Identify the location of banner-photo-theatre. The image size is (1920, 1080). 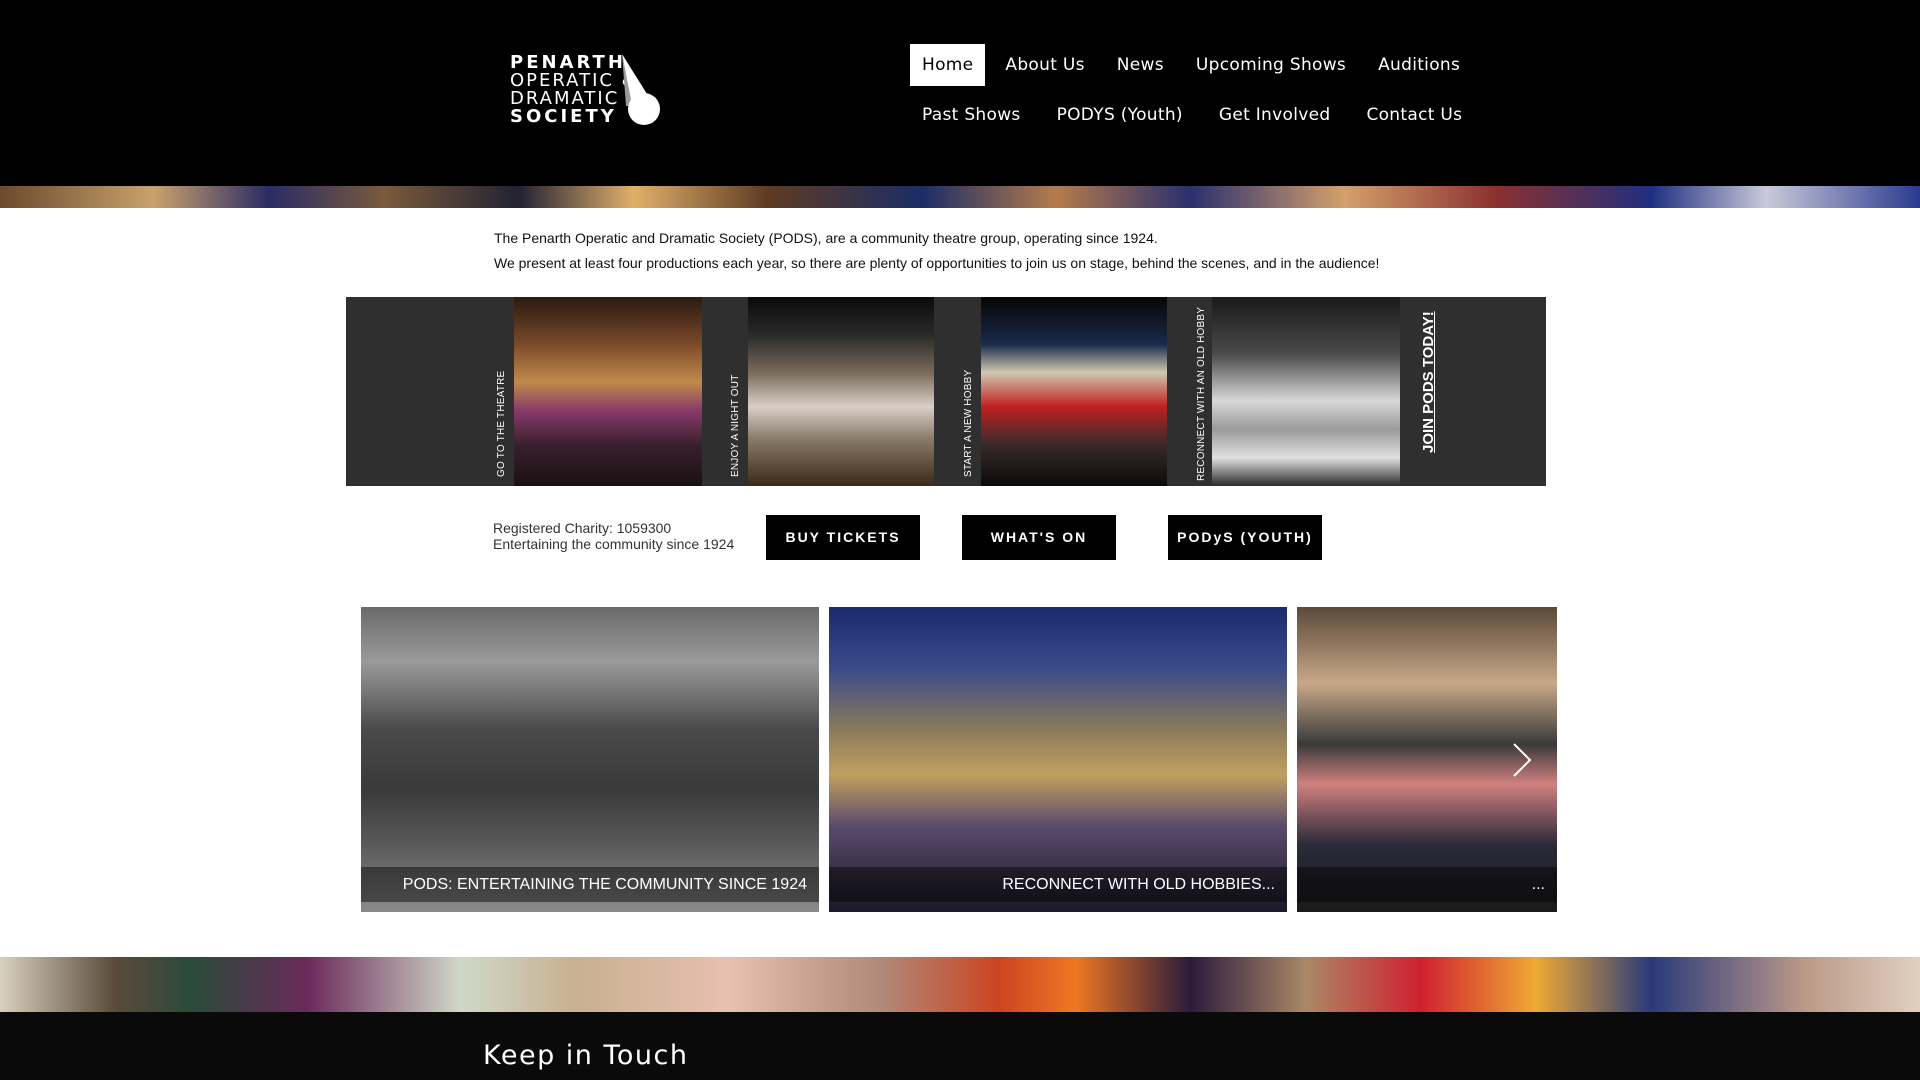
(608, 391).